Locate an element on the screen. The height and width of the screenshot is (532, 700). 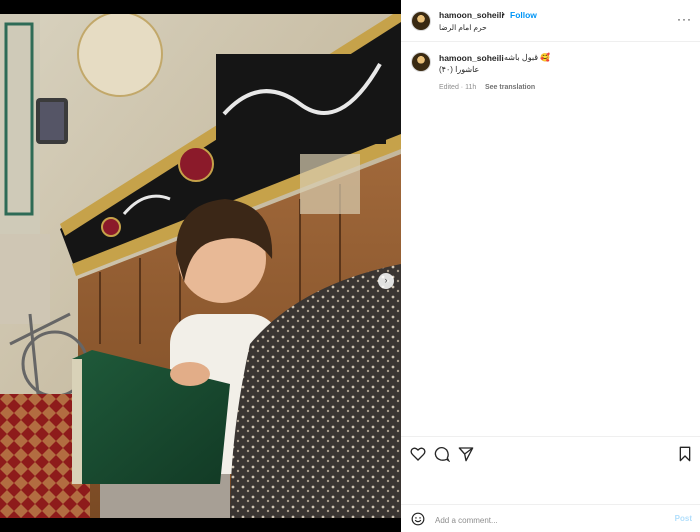
action-bar is located at coordinates (550, 453).